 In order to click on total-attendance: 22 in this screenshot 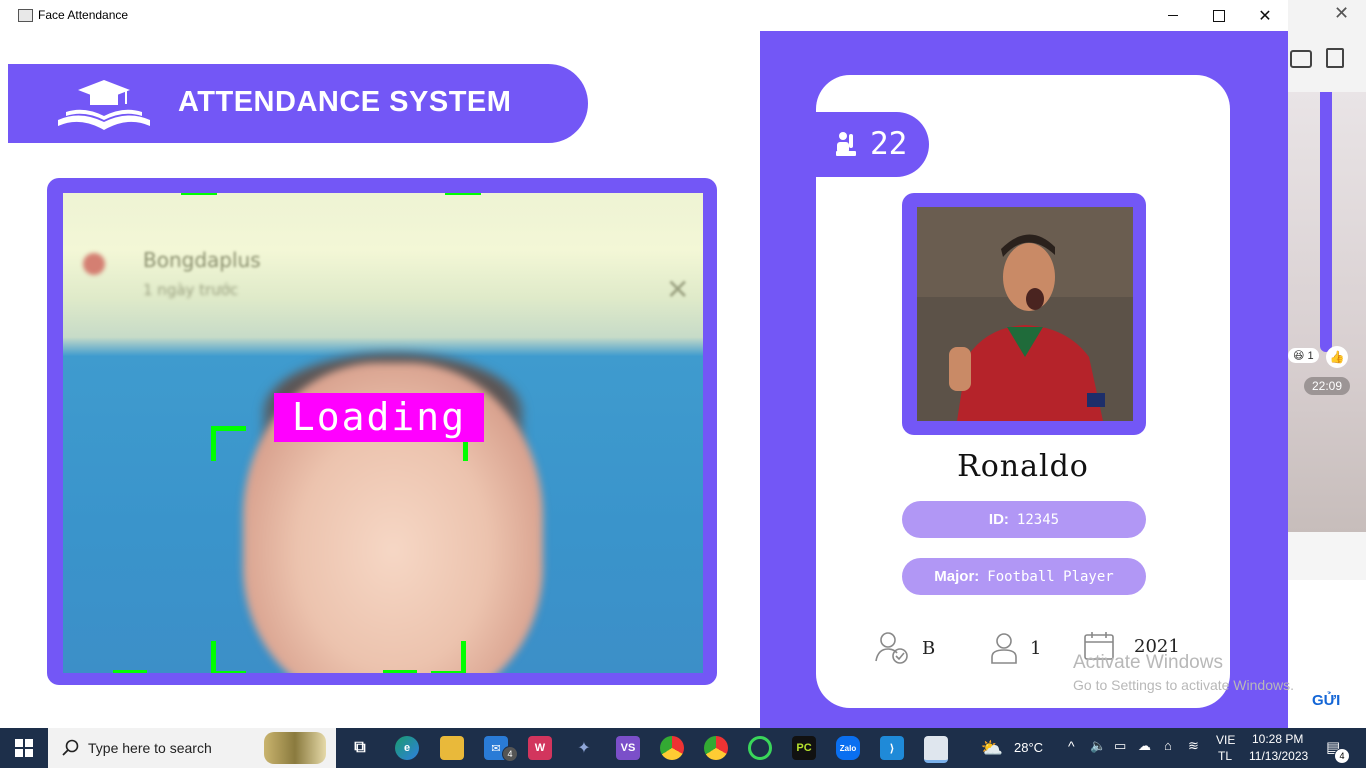, I will do `click(889, 144)`.